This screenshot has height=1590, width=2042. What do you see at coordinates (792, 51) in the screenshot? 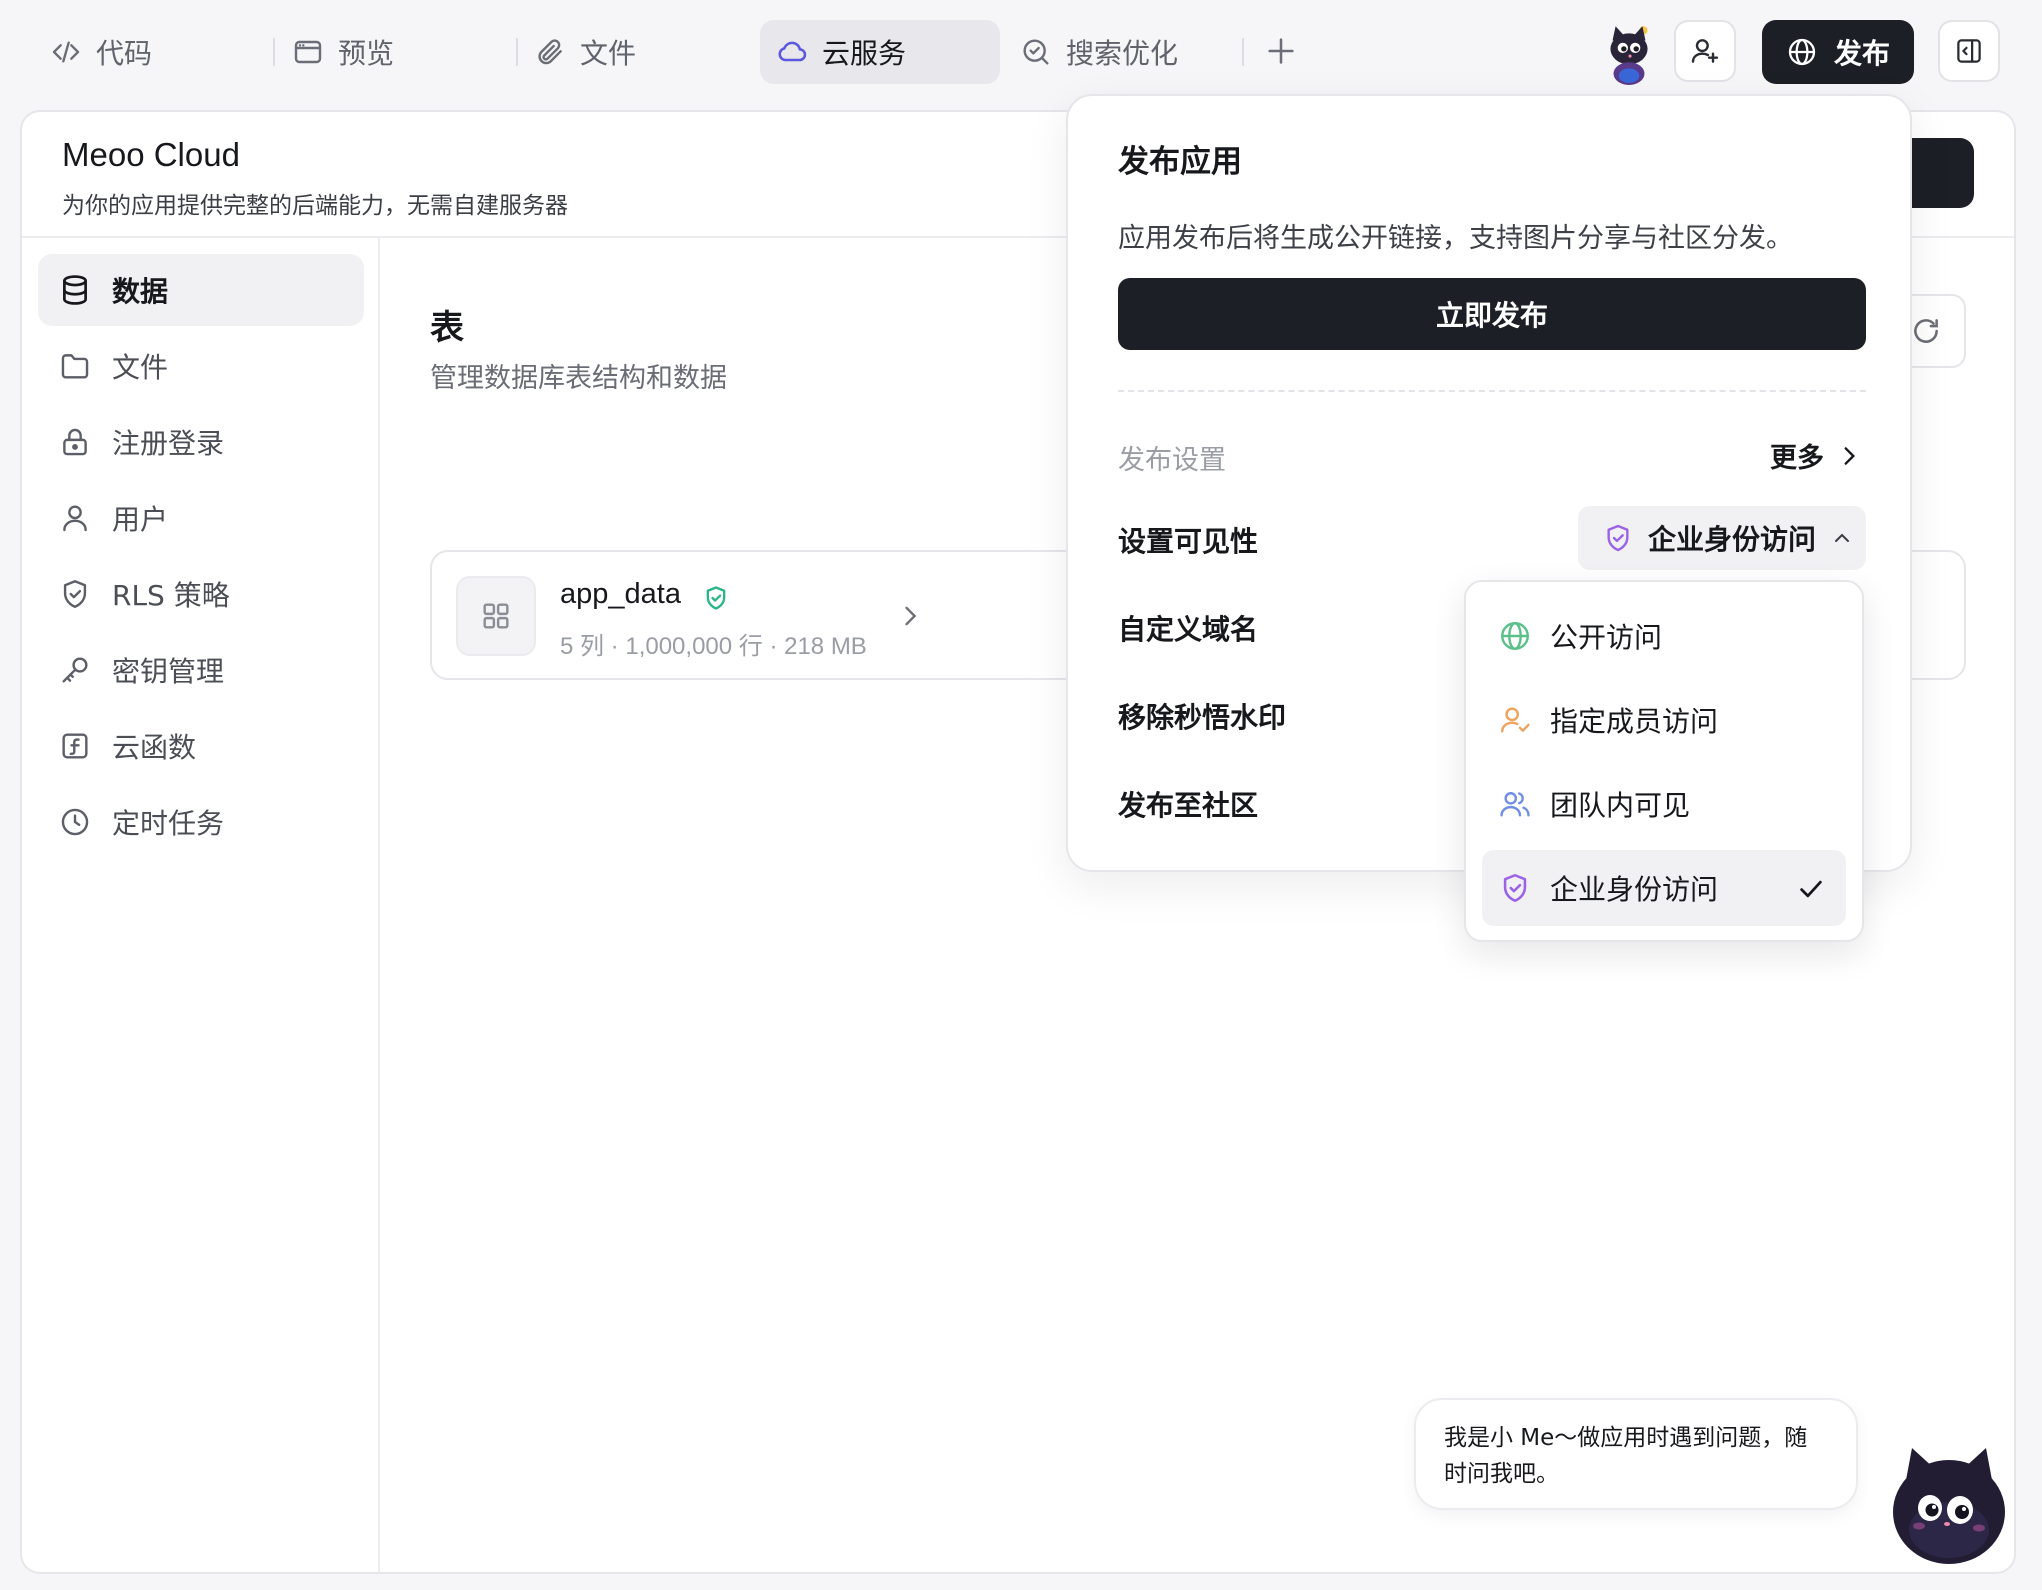
I see `cloud-icon` at bounding box center [792, 51].